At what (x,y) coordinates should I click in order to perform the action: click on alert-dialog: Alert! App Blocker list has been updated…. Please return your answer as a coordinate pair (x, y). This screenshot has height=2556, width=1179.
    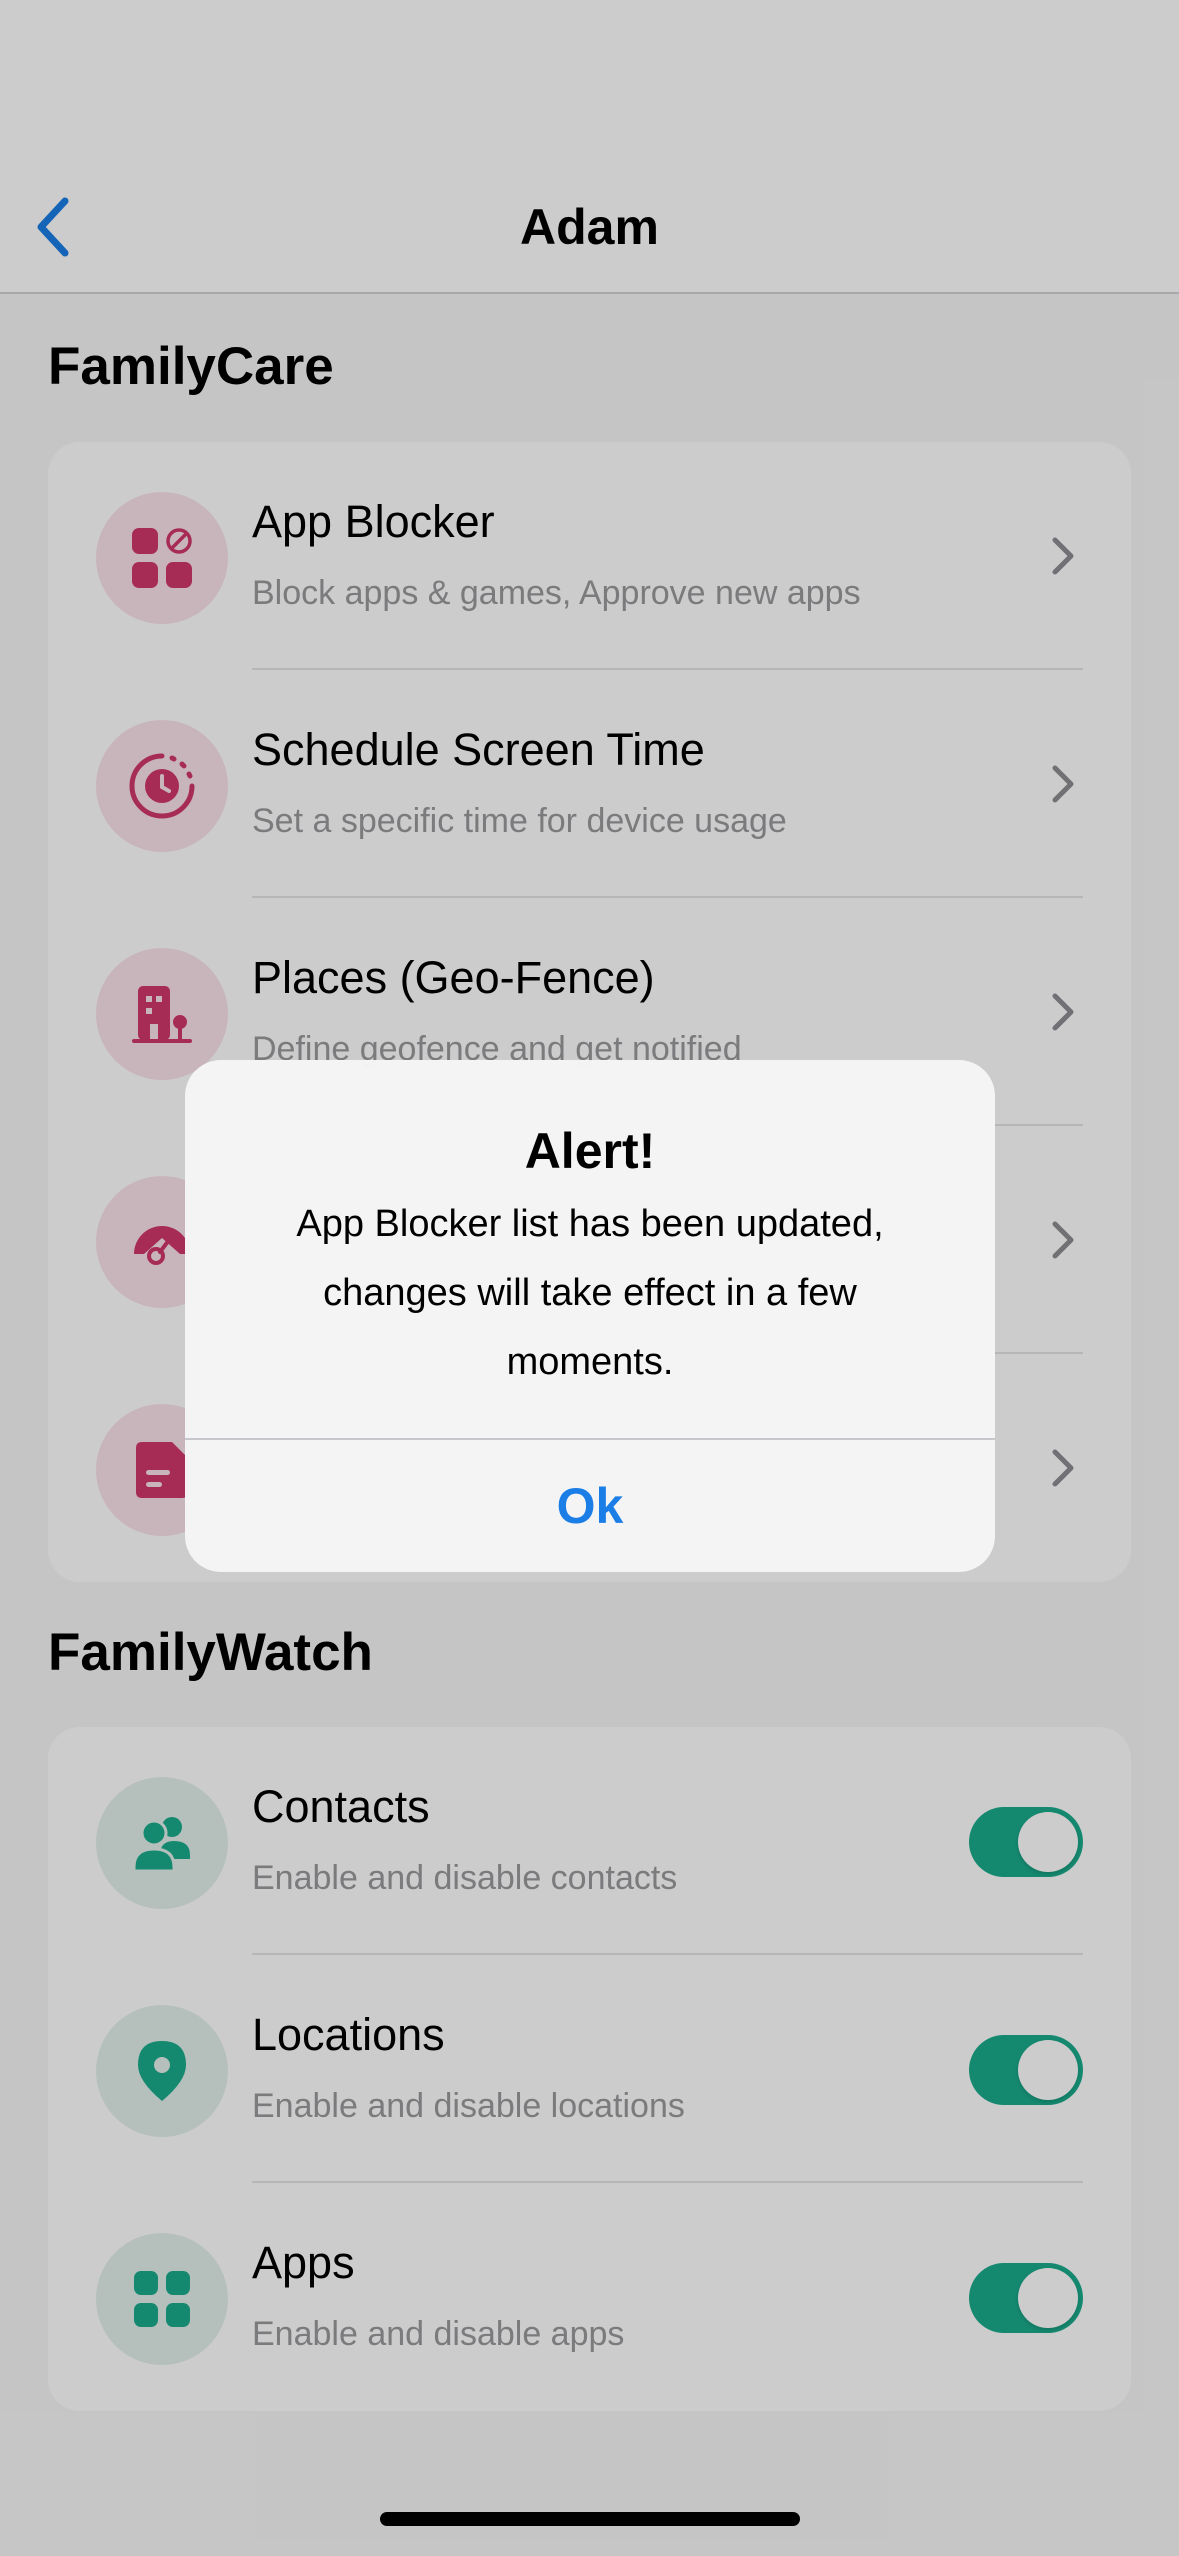
    Looking at the image, I should click on (590, 1316).